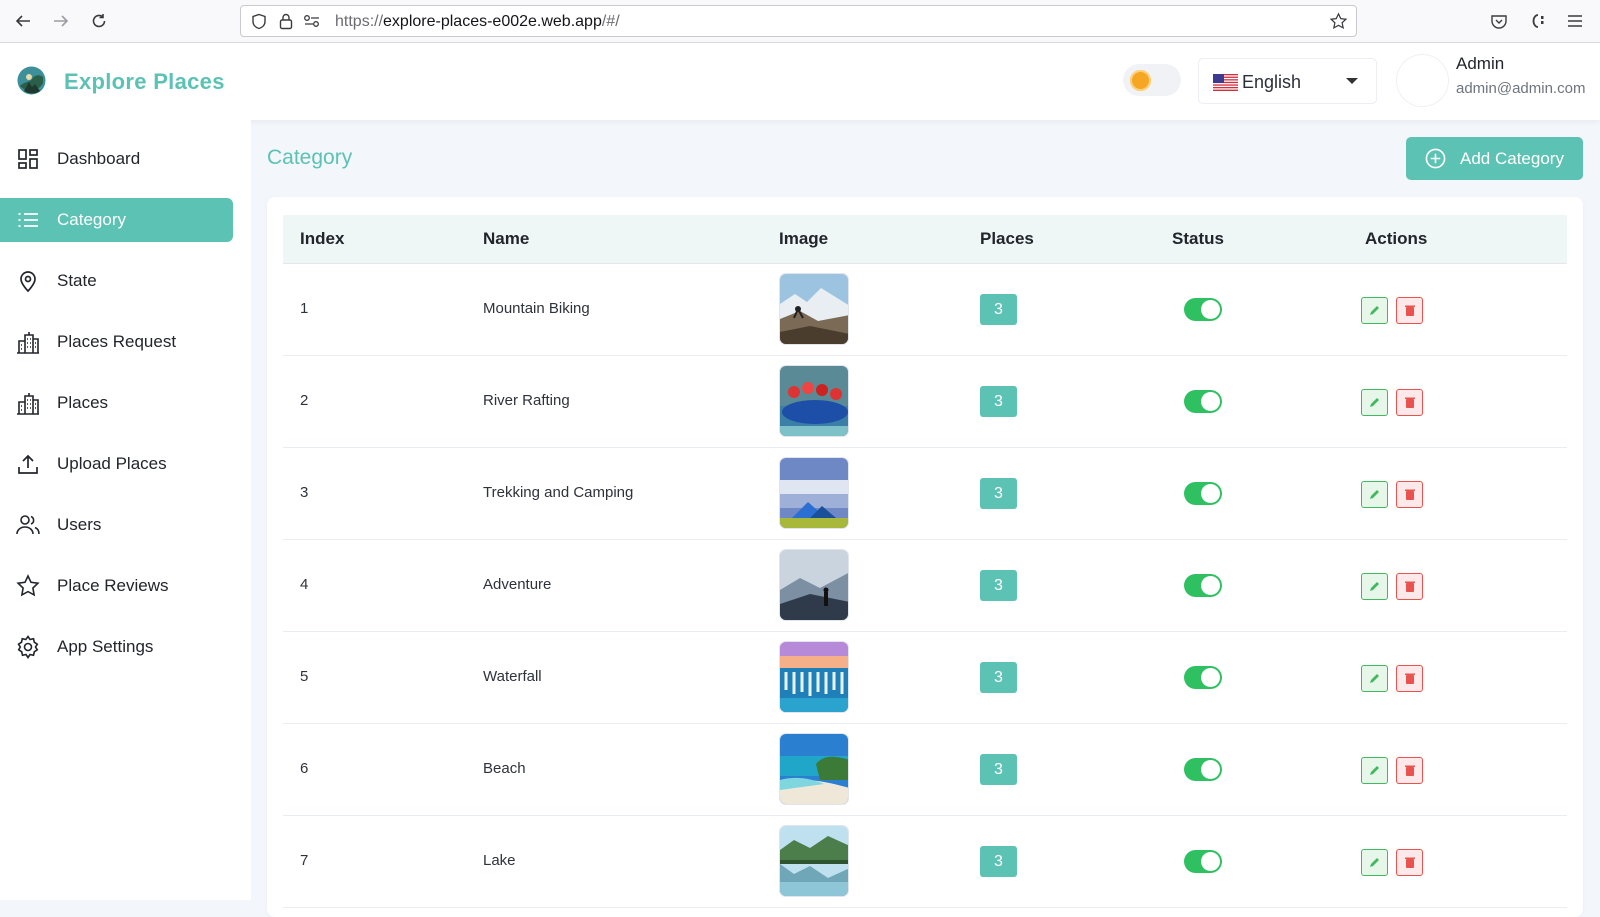  Describe the element at coordinates (113, 585) in the screenshot. I see `sidebar-item-label: Place Reviews` at that location.